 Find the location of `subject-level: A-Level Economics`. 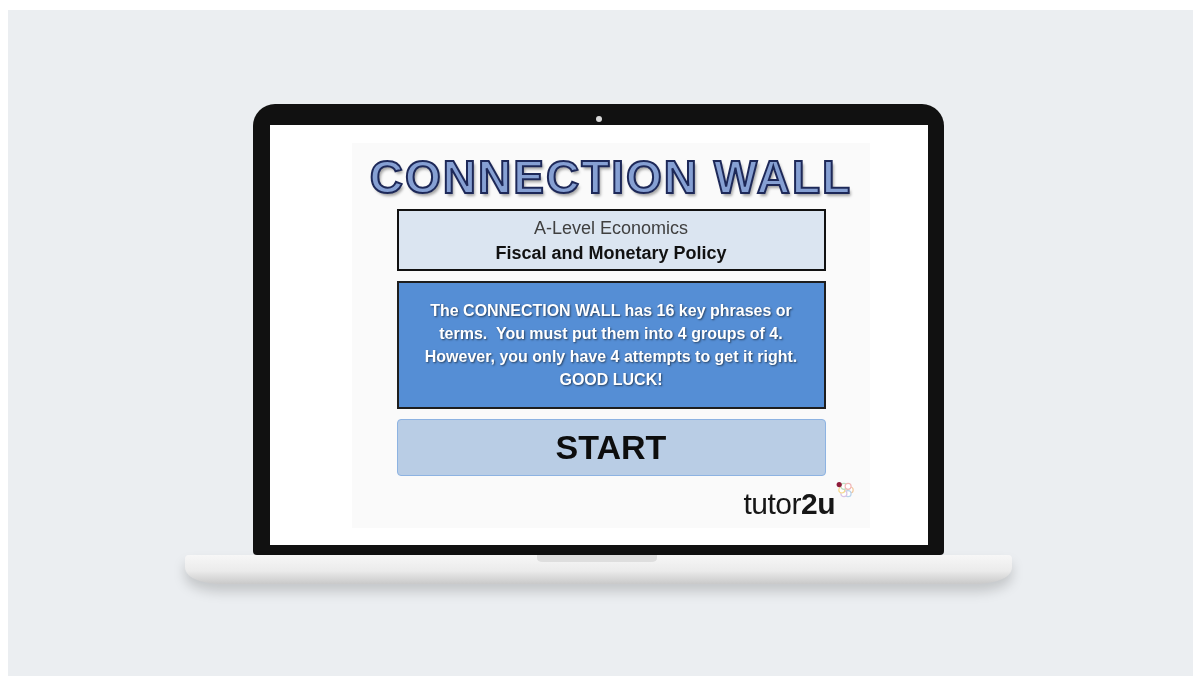

subject-level: A-Level Economics is located at coordinates (611, 227).